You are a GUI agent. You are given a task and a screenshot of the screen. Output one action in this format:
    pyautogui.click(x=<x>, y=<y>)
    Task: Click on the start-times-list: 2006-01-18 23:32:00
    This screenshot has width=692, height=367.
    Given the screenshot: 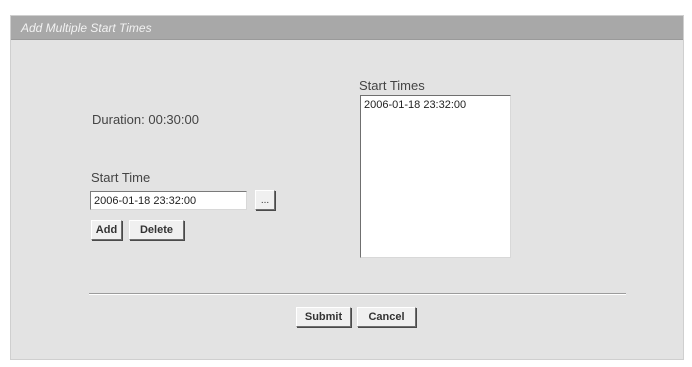 What is the action you would take?
    pyautogui.click(x=435, y=176)
    